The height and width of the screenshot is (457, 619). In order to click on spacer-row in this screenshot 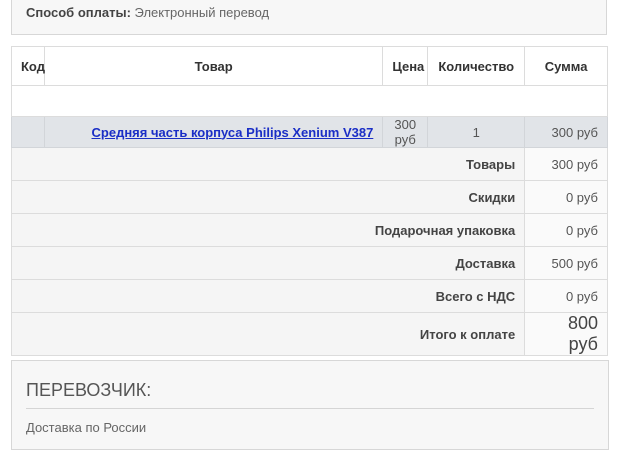, I will do `click(309, 101)`.